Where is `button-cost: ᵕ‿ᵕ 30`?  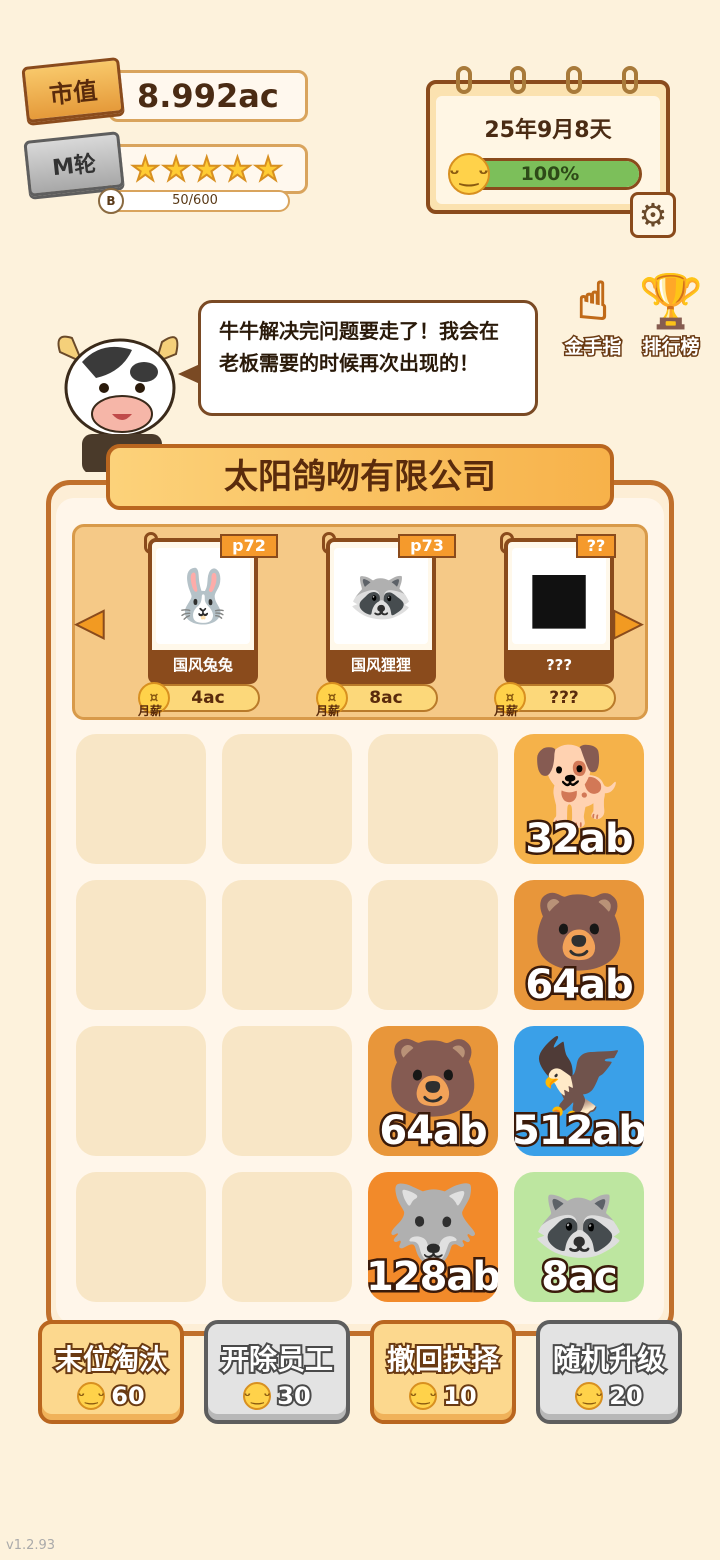 button-cost: ᵕ‿ᵕ 30 is located at coordinates (277, 1396).